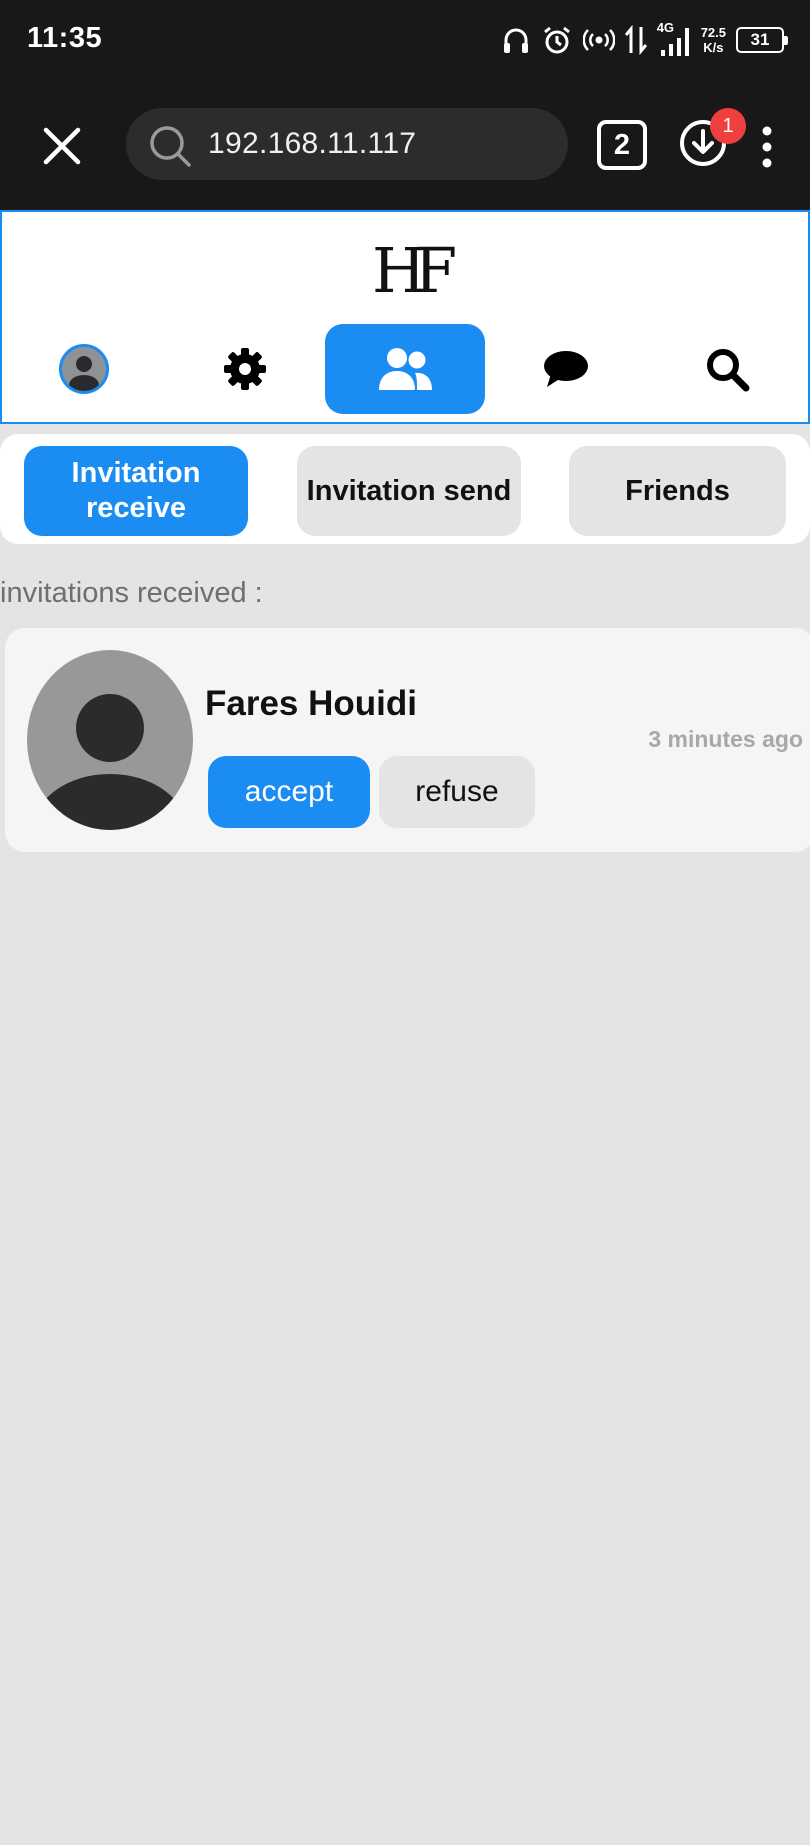 This screenshot has height=1845, width=810. Describe the element at coordinates (407, 740) in the screenshot. I see `invitation-card: Fares Houidi 3 minutes ago accept refuse` at that location.